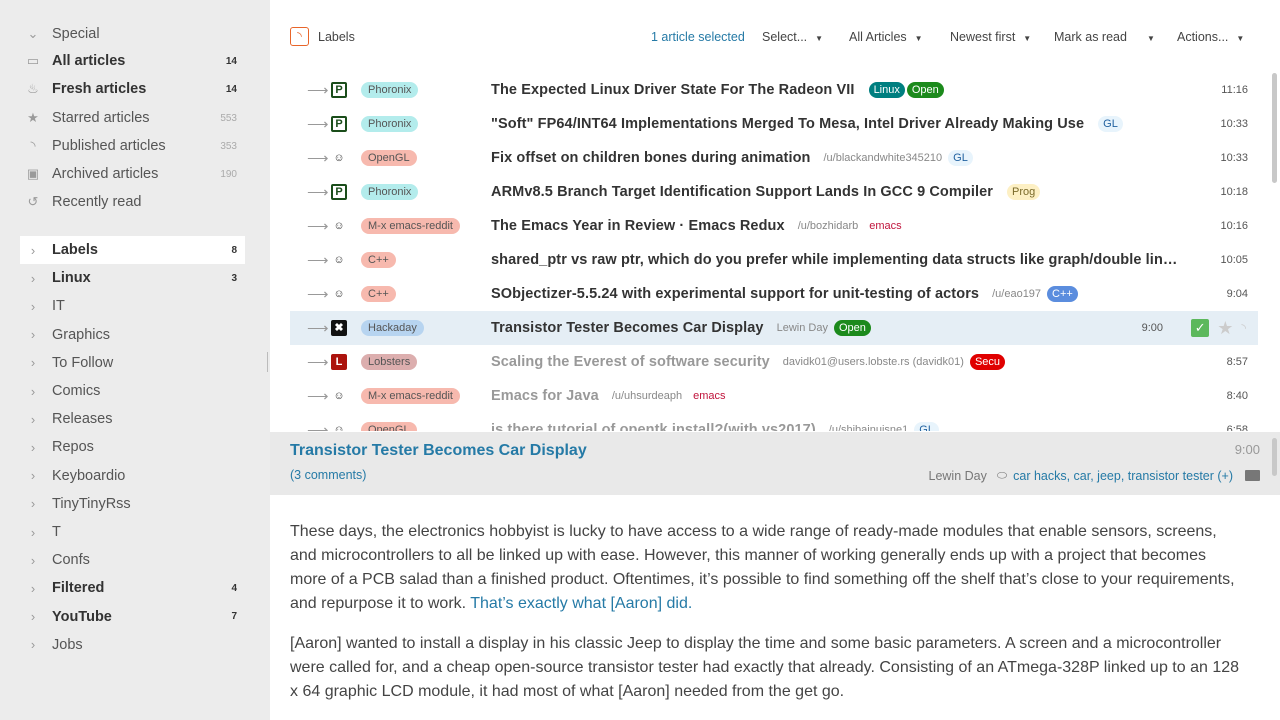 This screenshot has height=720, width=1280. I want to click on article-scrollbar, so click(1274, 457).